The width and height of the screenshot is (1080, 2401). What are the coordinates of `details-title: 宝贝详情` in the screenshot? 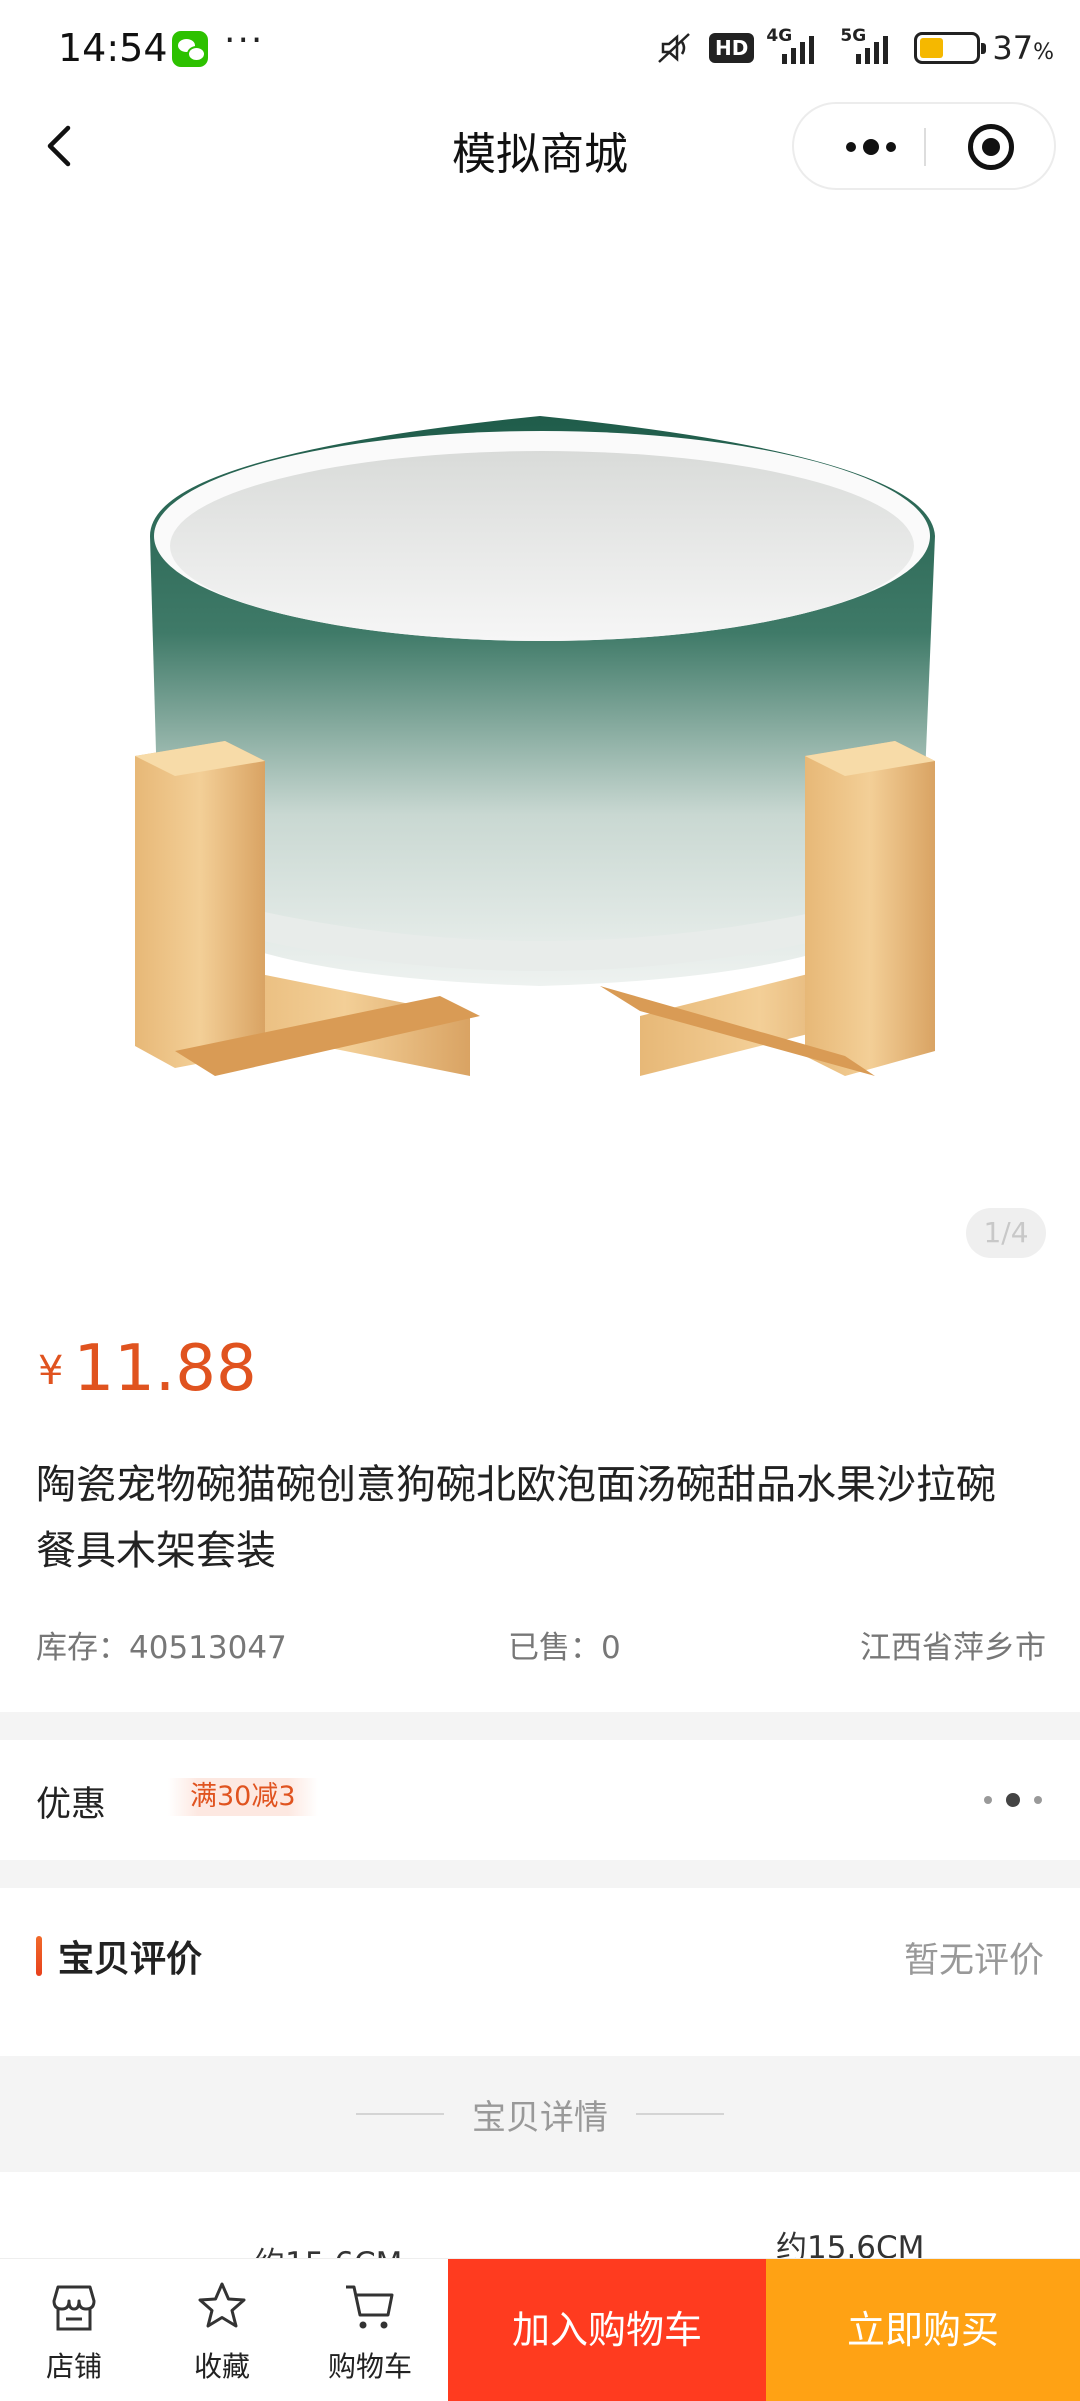 It's located at (540, 2118).